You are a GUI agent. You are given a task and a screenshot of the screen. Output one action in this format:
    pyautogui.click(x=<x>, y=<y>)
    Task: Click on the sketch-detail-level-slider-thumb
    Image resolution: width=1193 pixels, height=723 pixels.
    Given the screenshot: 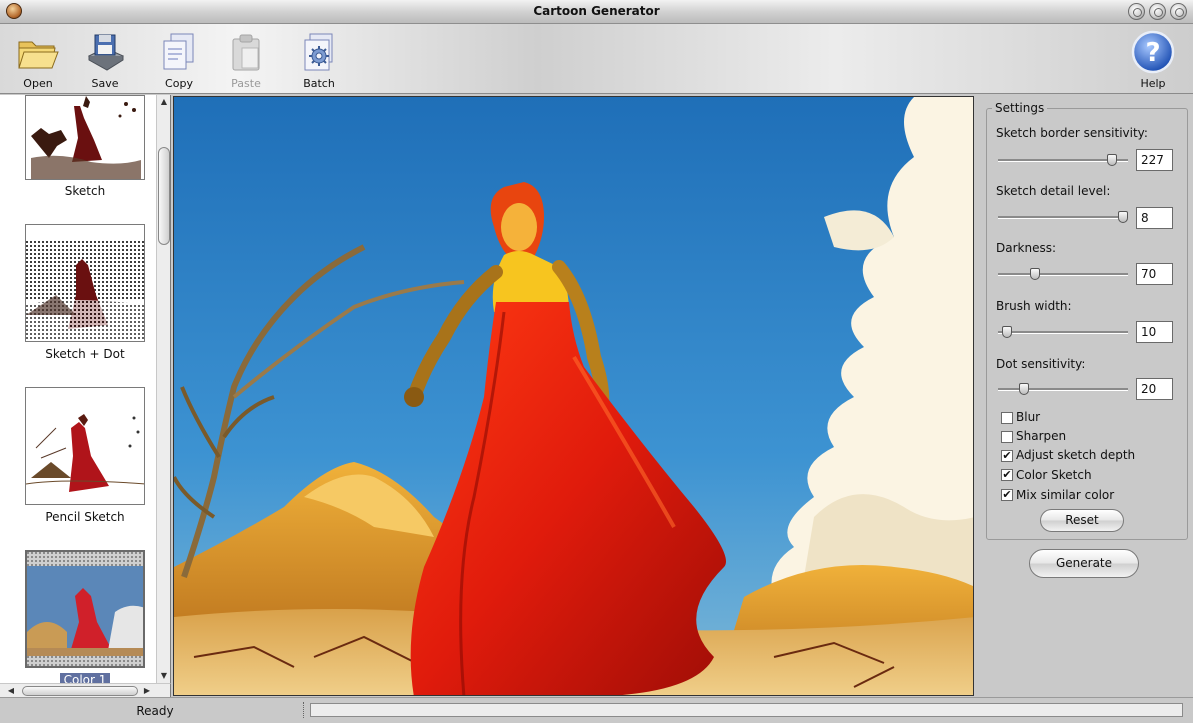 What is the action you would take?
    pyautogui.click(x=1123, y=217)
    